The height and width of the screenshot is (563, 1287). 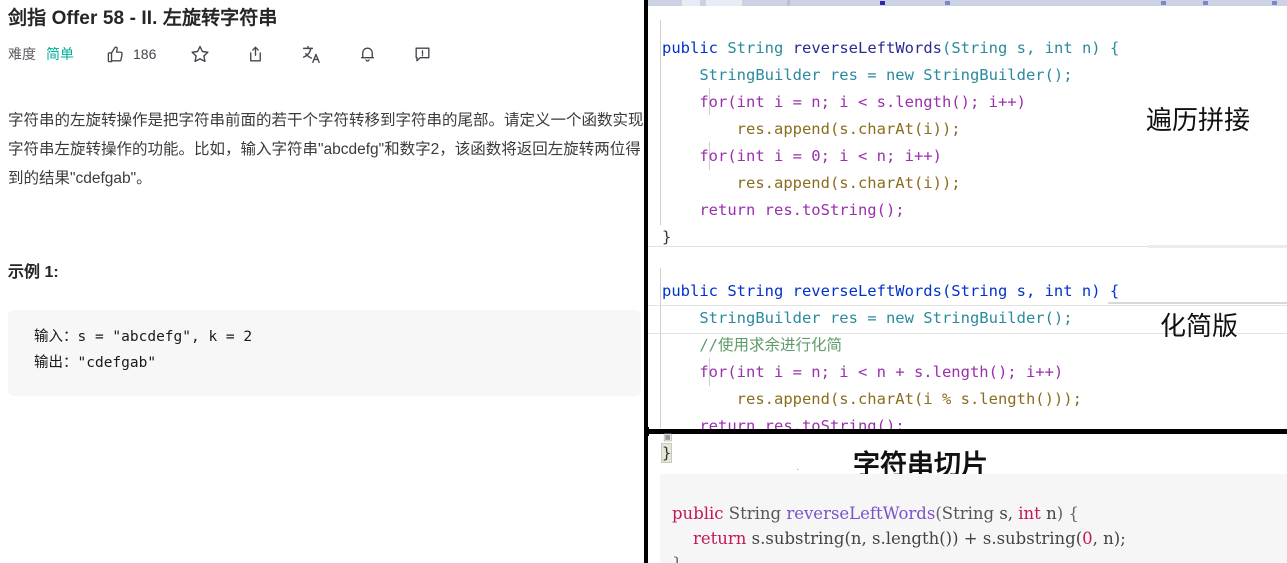 What do you see at coordinates (967, 3) in the screenshot?
I see `editor-ruler-band` at bounding box center [967, 3].